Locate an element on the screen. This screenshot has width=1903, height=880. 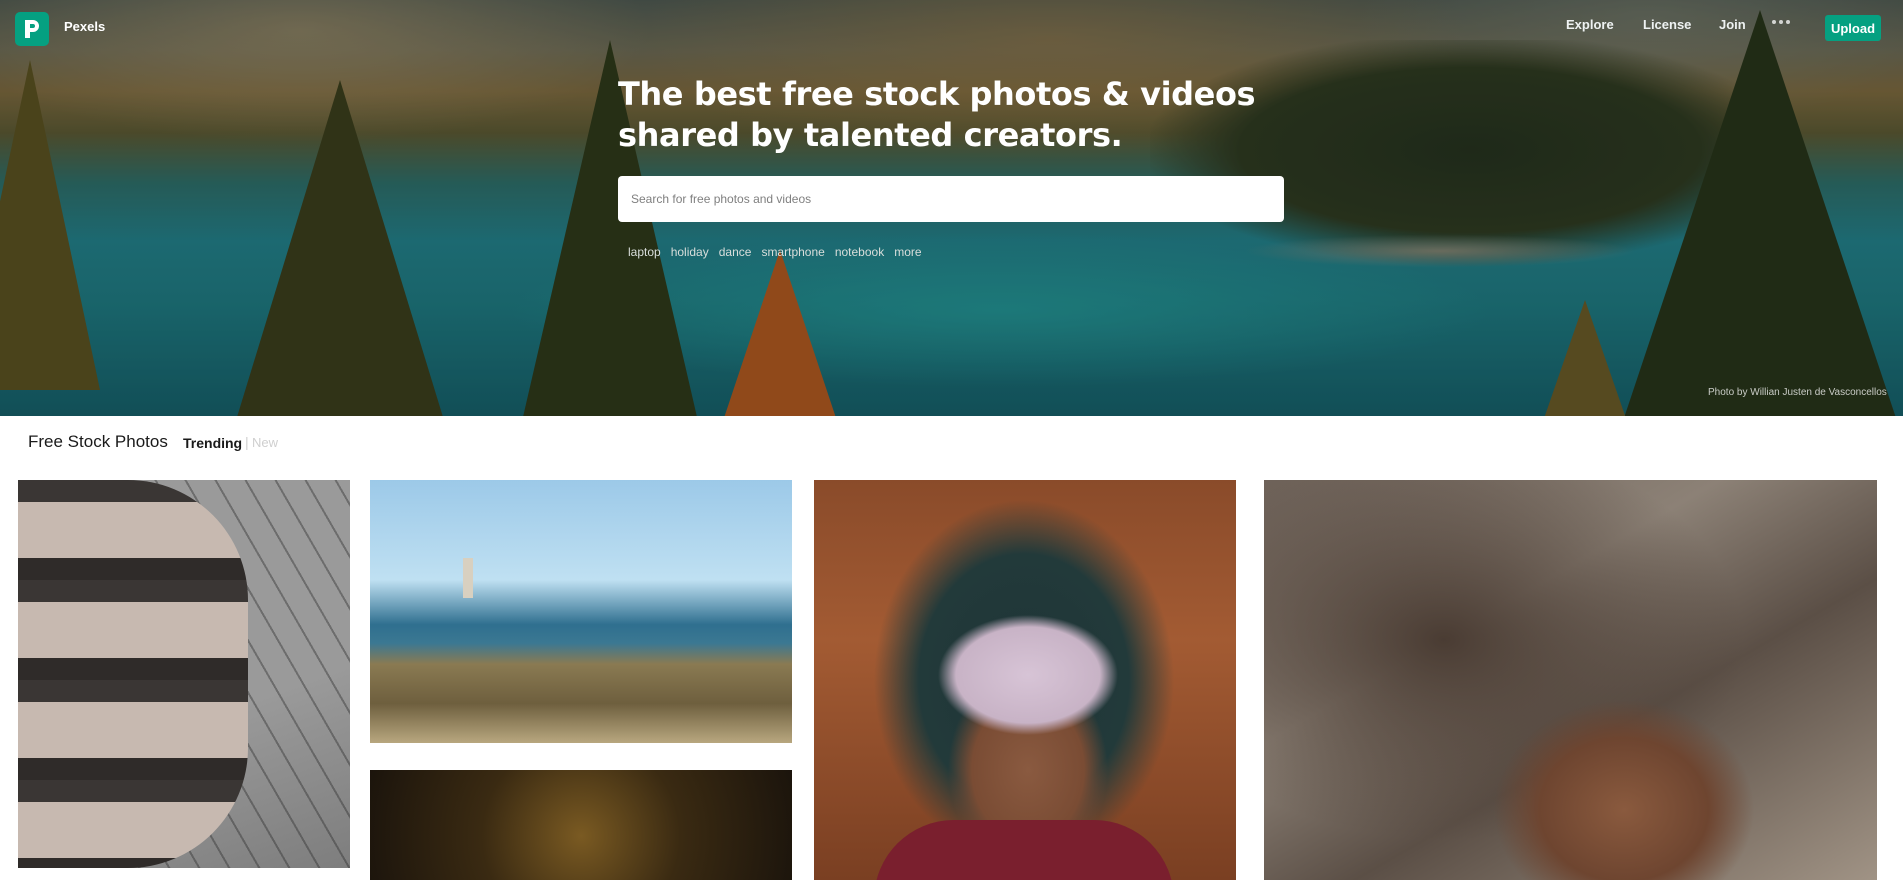
pexels-logo-glyph is located at coordinates (32, 29).